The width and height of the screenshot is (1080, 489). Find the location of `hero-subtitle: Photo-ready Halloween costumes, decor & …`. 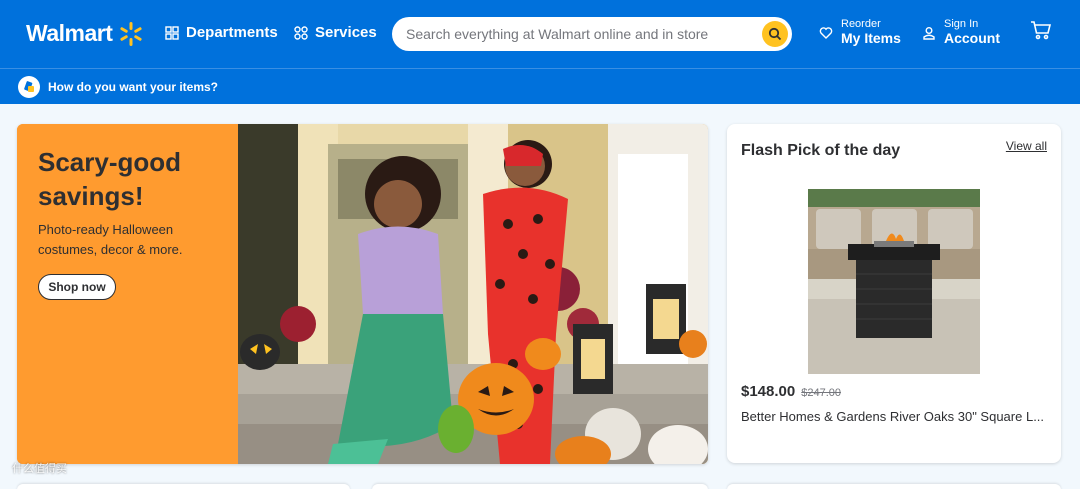

hero-subtitle: Photo-ready Halloween costumes, decor & … is located at coordinates (110, 239).